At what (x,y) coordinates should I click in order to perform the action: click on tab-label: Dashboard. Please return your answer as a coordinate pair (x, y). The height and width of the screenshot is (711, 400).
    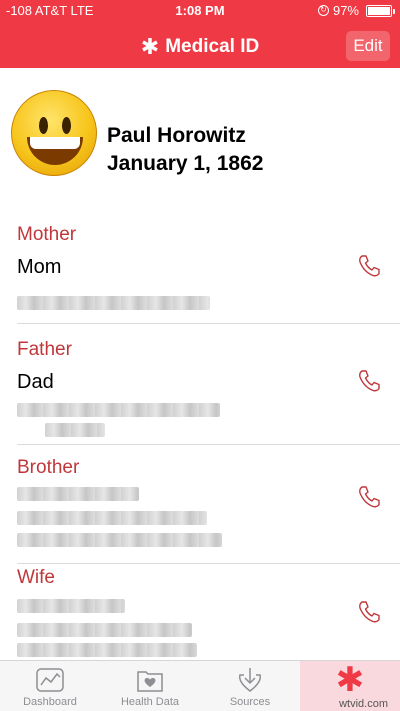
    Looking at the image, I should click on (50, 702).